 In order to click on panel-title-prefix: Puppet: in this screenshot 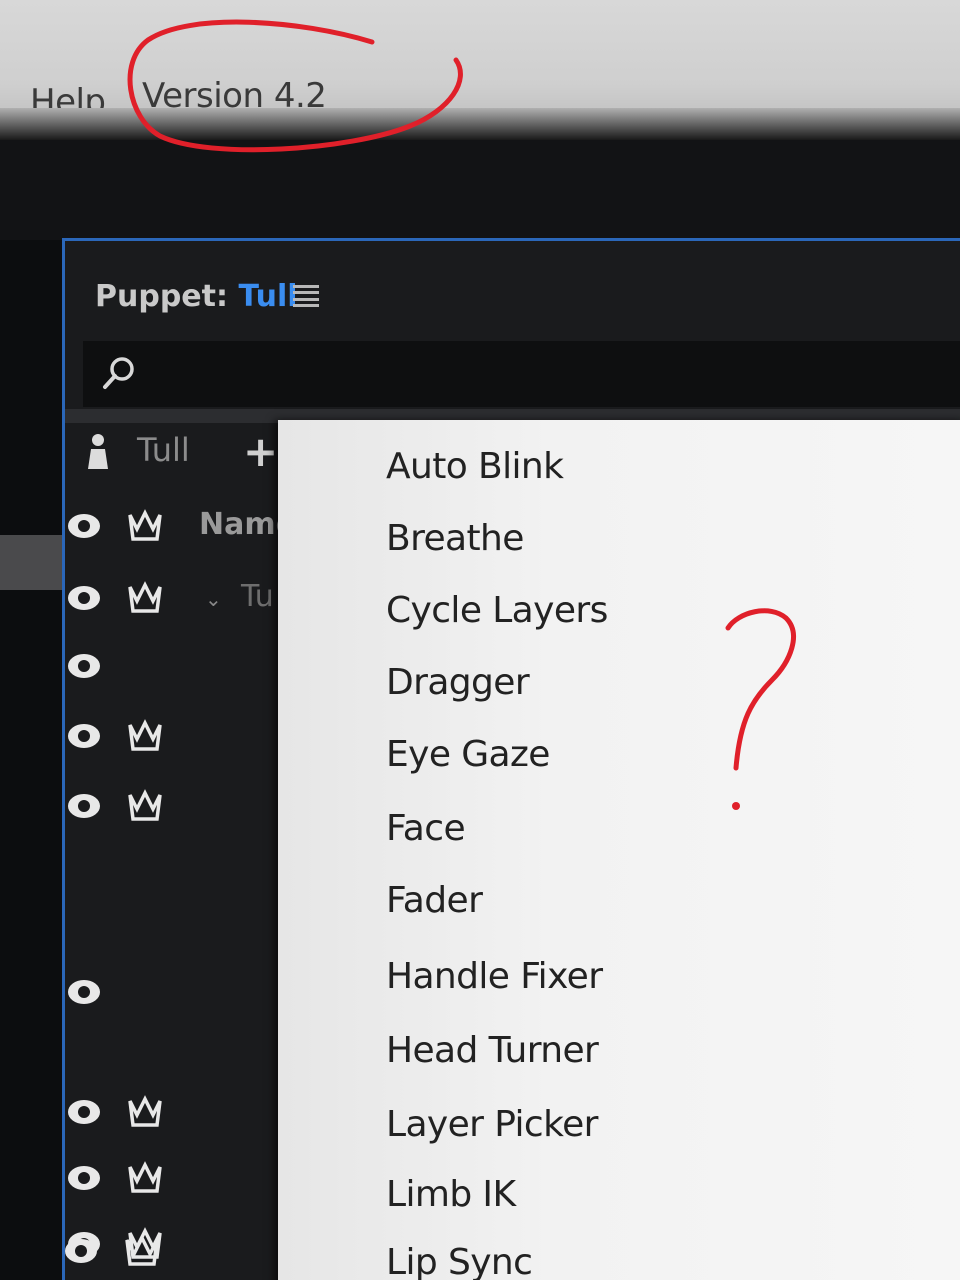, I will do `click(161, 296)`.